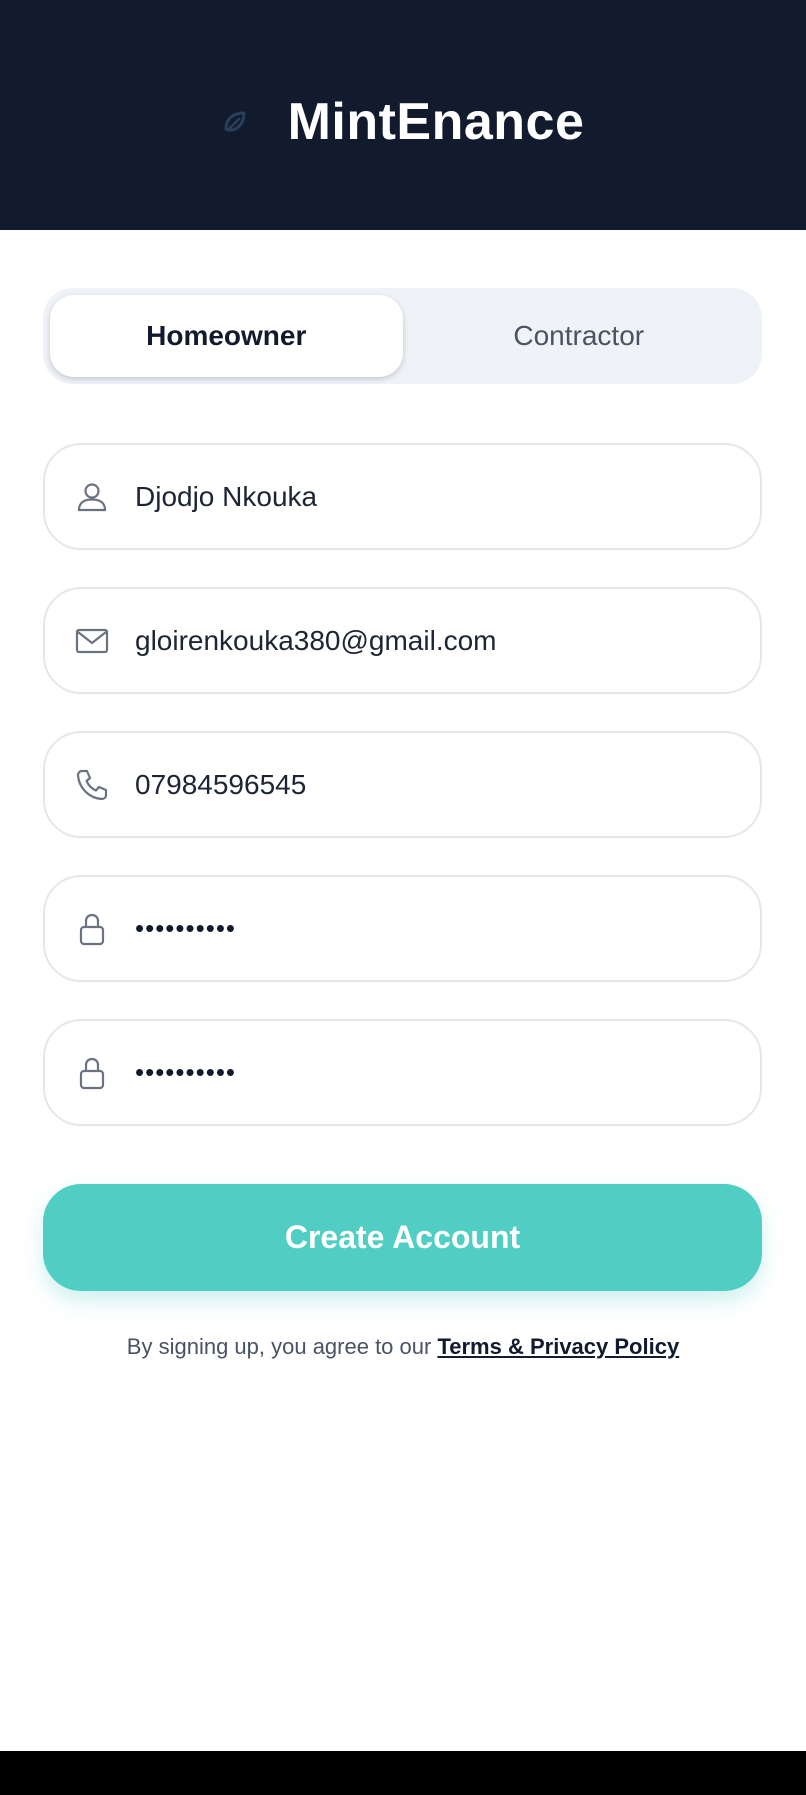 This screenshot has width=806, height=1795. What do you see at coordinates (402, 784) in the screenshot?
I see `phone-field: 07984596545` at bounding box center [402, 784].